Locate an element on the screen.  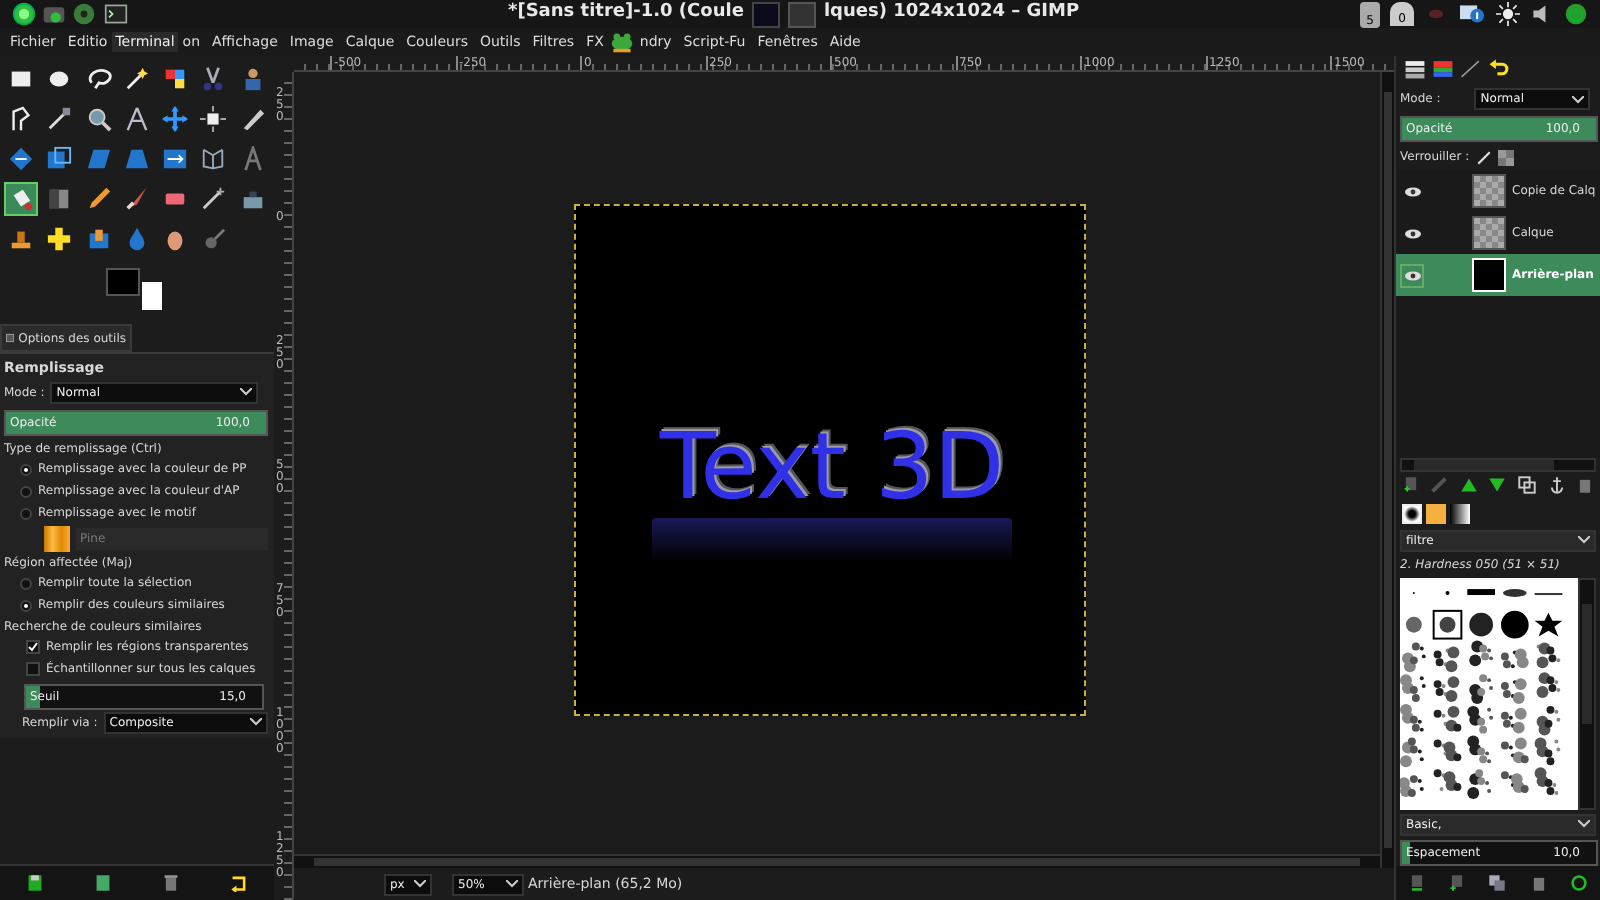
scissors-icon is located at coordinates (213, 79).